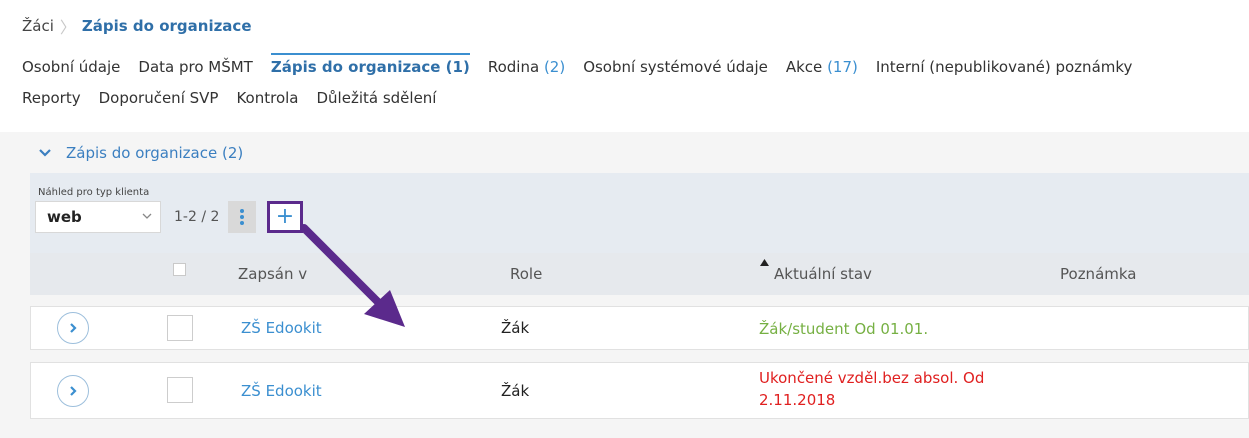 The width and height of the screenshot is (1249, 438). I want to click on plus-icon: +, so click(285, 216).